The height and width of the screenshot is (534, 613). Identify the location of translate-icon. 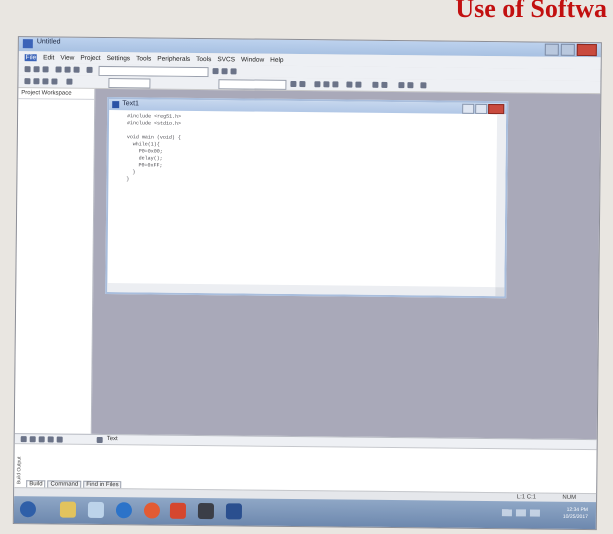
(27, 81).